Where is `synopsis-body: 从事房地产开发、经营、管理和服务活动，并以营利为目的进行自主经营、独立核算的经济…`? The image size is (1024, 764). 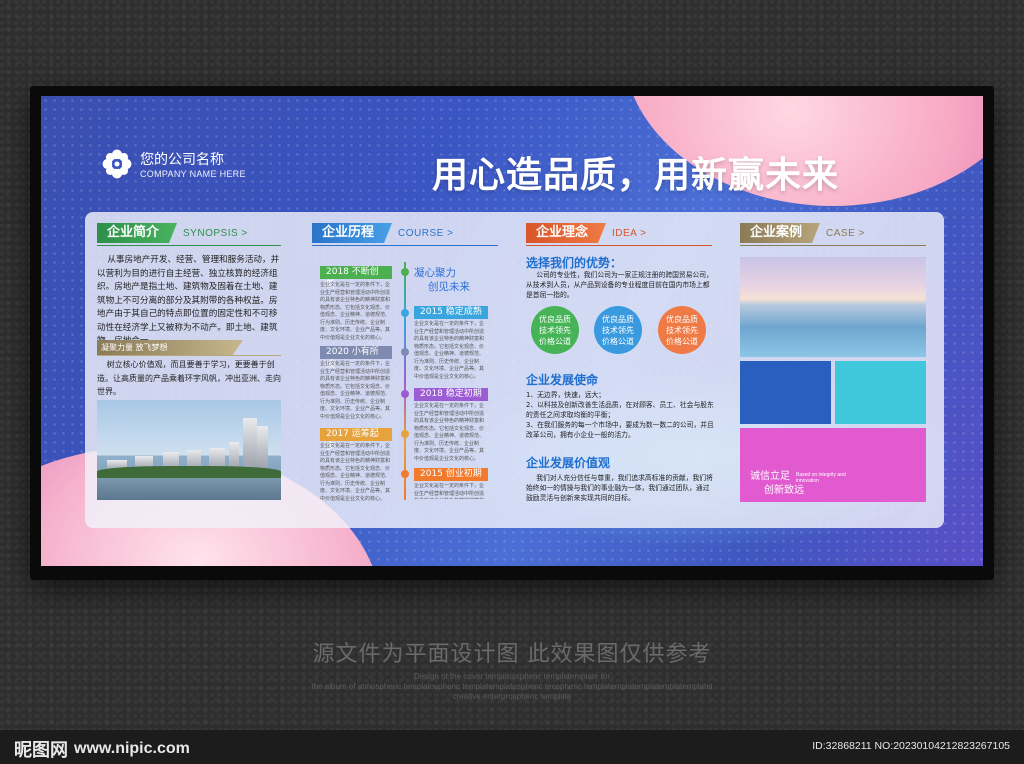
synopsis-body: 从事房地产开发、经营、管理和服务活动，并以营利为目的进行自主经营、独立核算的经济… is located at coordinates (188, 300).